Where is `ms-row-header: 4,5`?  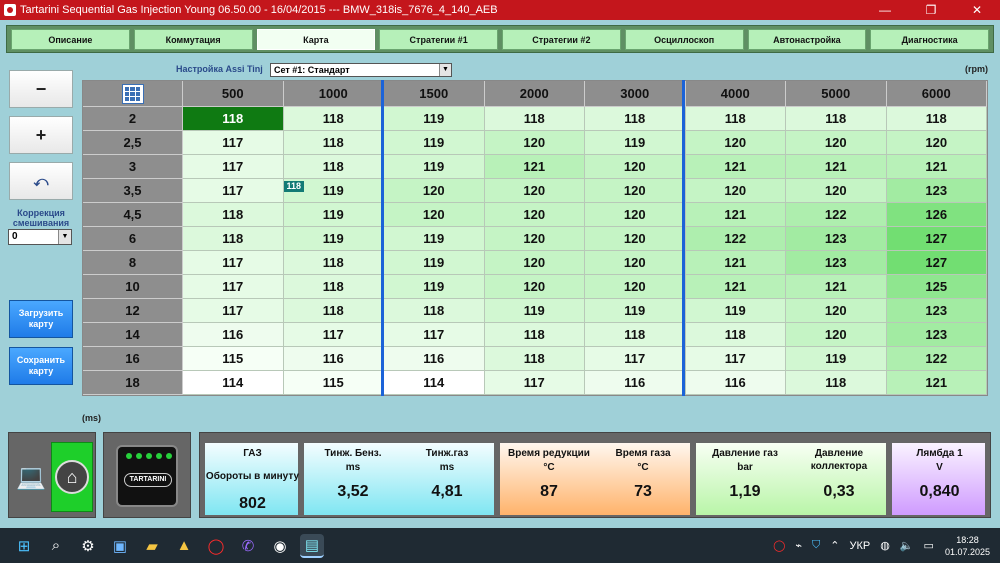 ms-row-header: 4,5 is located at coordinates (133, 215).